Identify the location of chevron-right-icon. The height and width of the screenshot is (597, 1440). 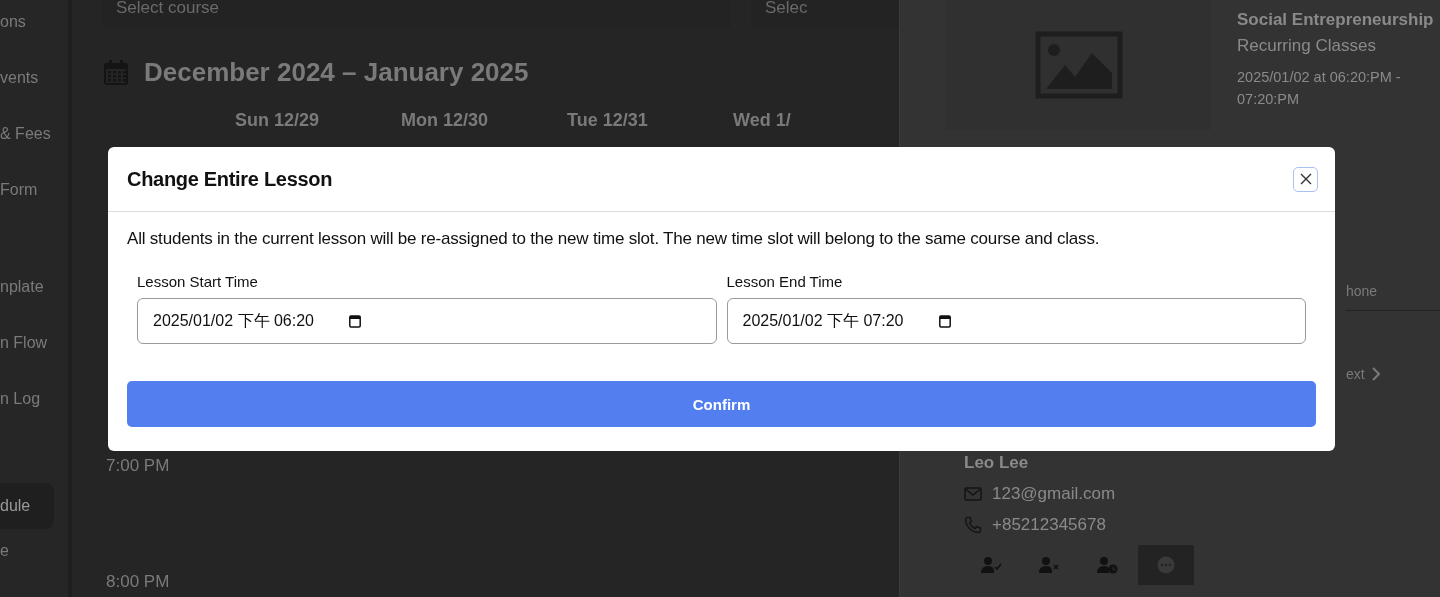
(1375, 374).